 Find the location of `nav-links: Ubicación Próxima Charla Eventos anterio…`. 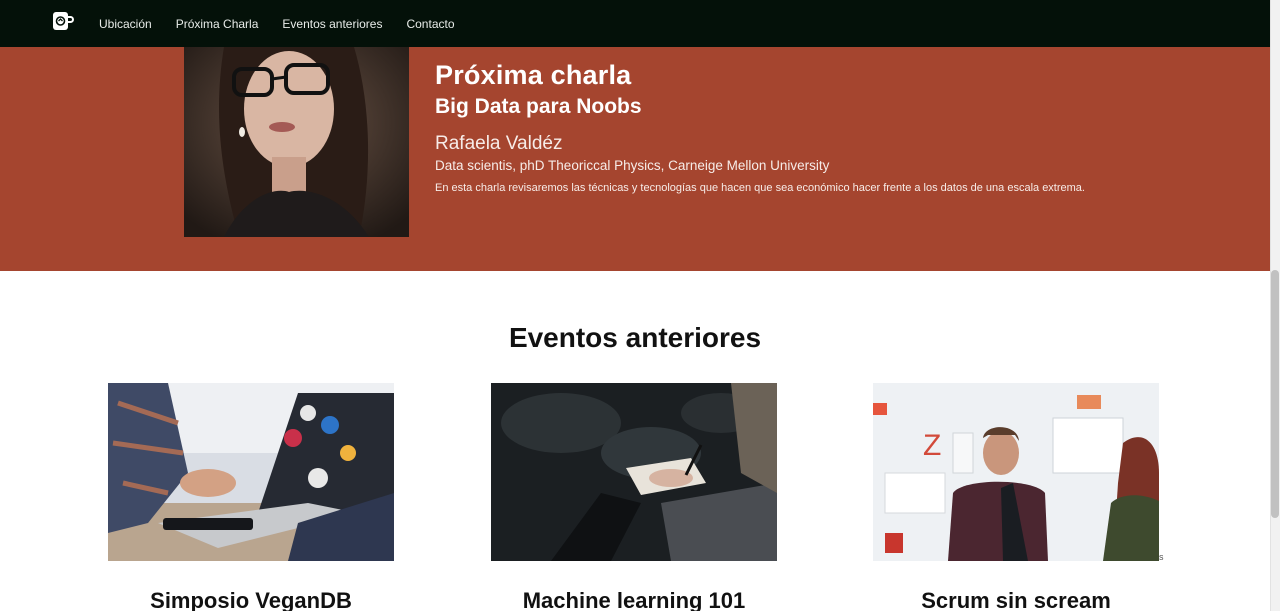

nav-links: Ubicación Próxima Charla Eventos anterio… is located at coordinates (289, 23).